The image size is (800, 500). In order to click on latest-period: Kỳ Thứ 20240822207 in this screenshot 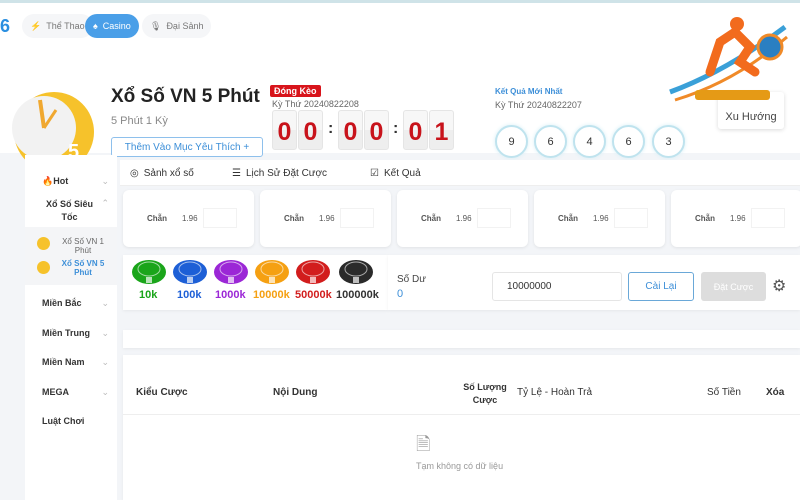, I will do `click(538, 105)`.